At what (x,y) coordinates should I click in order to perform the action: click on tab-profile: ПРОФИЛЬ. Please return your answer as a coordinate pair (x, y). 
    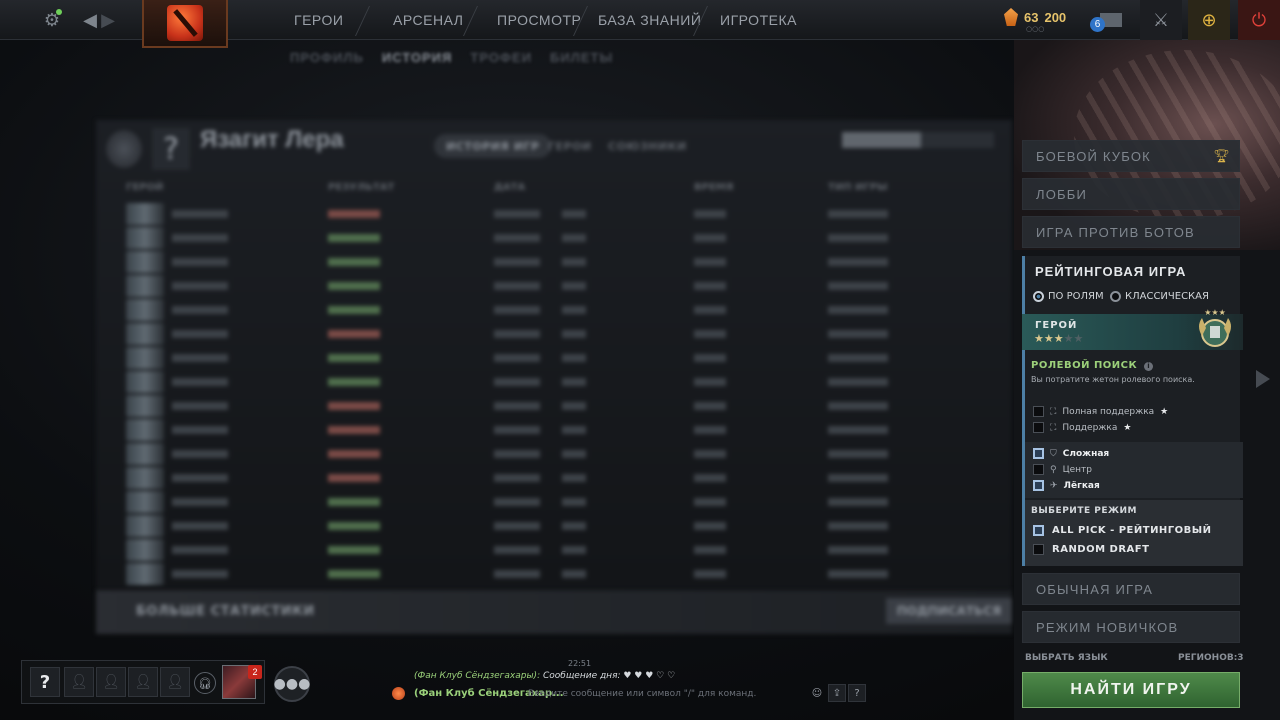
    Looking at the image, I should click on (327, 57).